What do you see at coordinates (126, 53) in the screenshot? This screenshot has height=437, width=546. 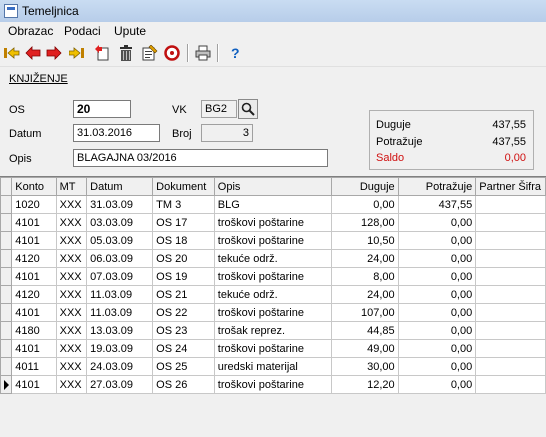 I see `delete-icon` at bounding box center [126, 53].